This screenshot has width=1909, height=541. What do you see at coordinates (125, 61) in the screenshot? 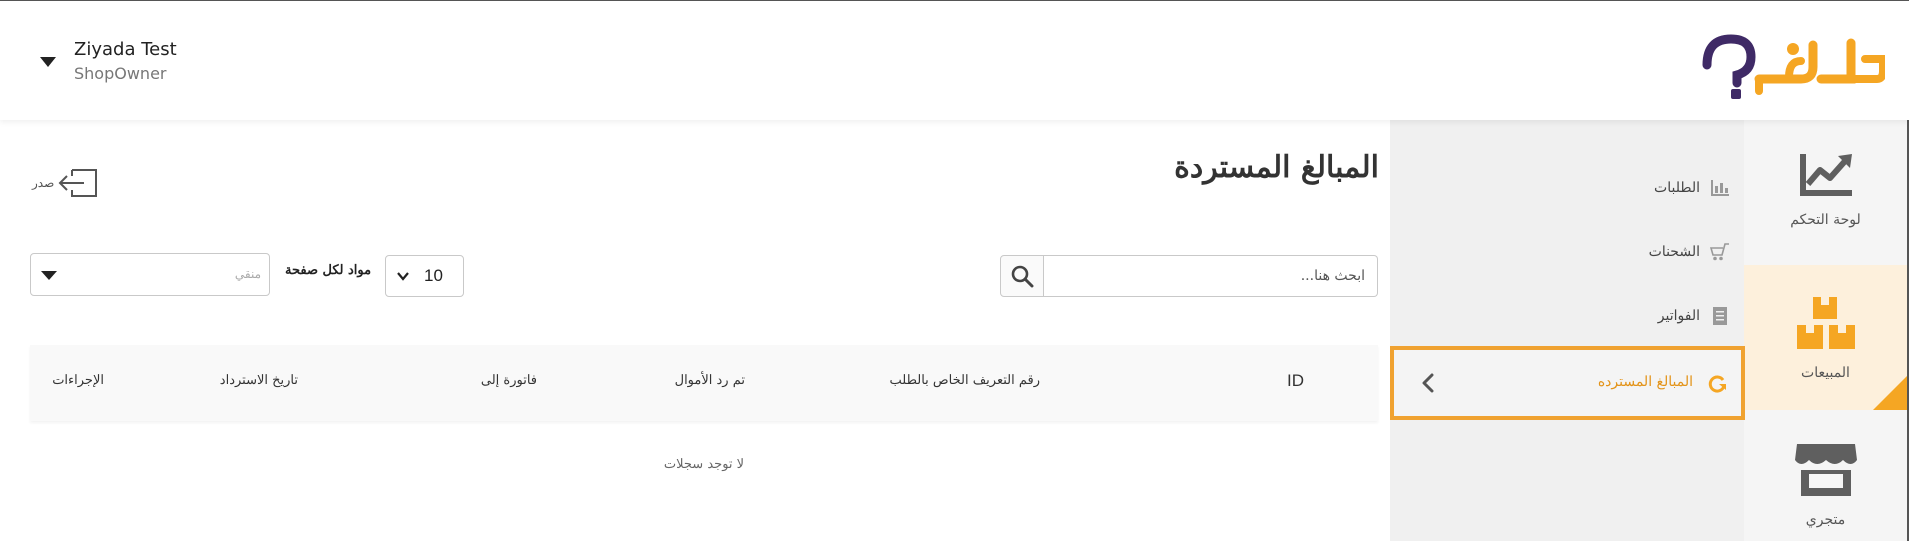
I see `user-info: Ziyada Test ShopOwner` at bounding box center [125, 61].